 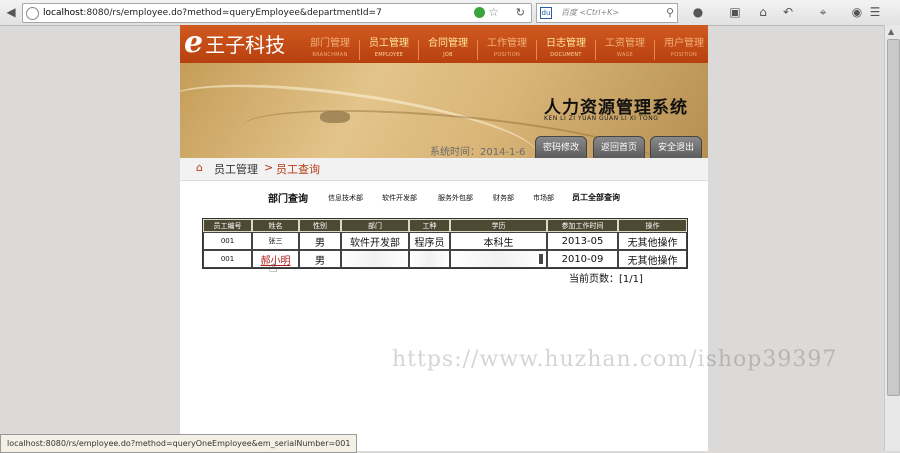 I want to click on system-subtitle: KEN LI ZI YUAN GUAN LI XI TONG, so click(x=601, y=118).